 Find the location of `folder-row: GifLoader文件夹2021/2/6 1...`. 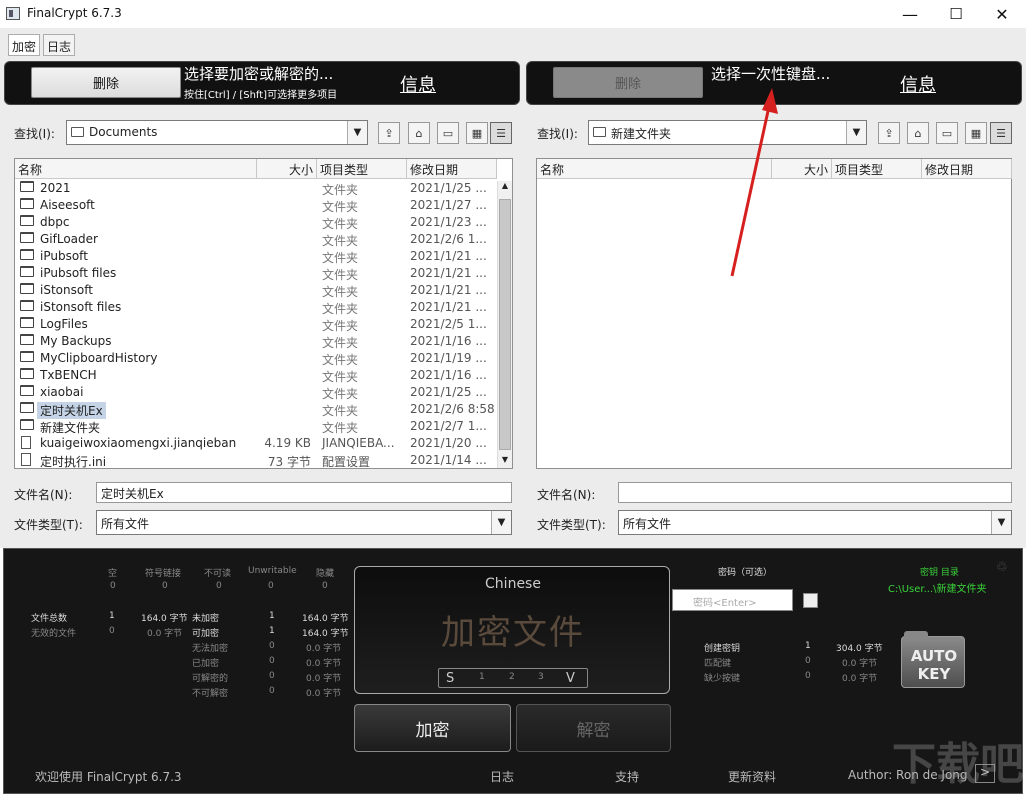

folder-row: GifLoader文件夹2021/2/6 1... is located at coordinates (256, 239).